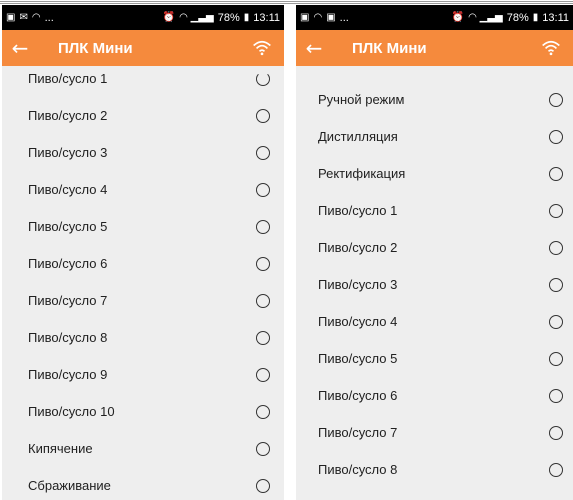 The width and height of the screenshot is (573, 500). Describe the element at coordinates (318, 17) in the screenshot. I see `wifi-icon: ◠` at that location.